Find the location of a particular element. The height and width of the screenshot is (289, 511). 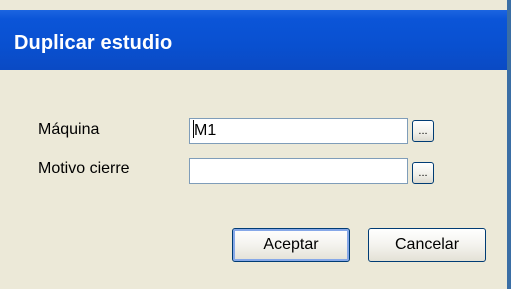

cancel-button: Cancelar is located at coordinates (427, 245).